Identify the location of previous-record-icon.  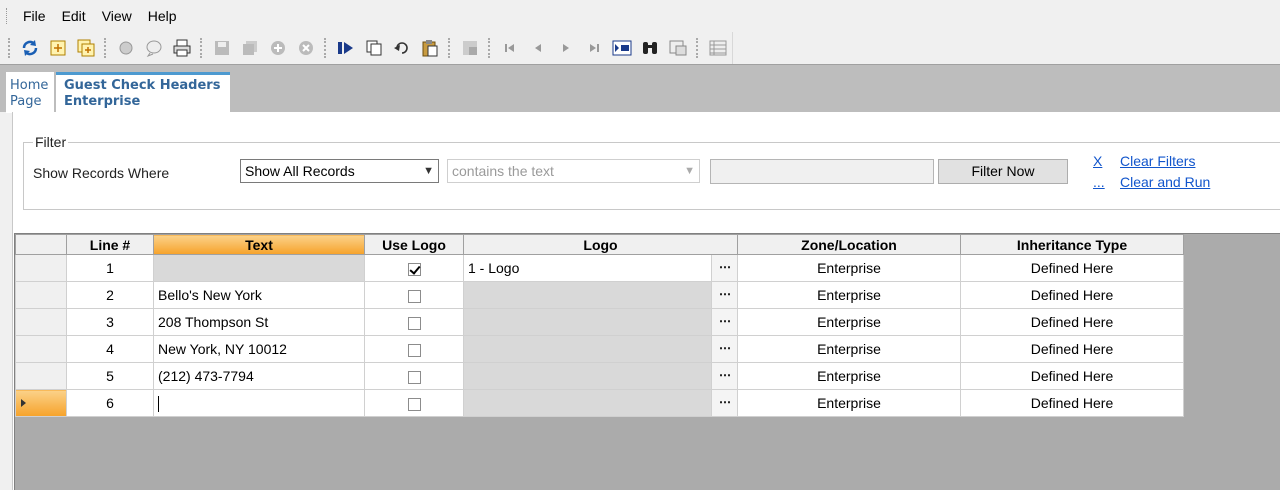
(538, 48).